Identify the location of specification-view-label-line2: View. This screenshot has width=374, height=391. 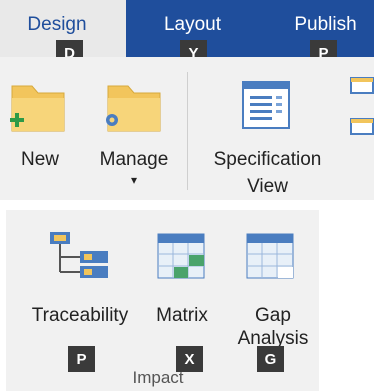
(267, 186).